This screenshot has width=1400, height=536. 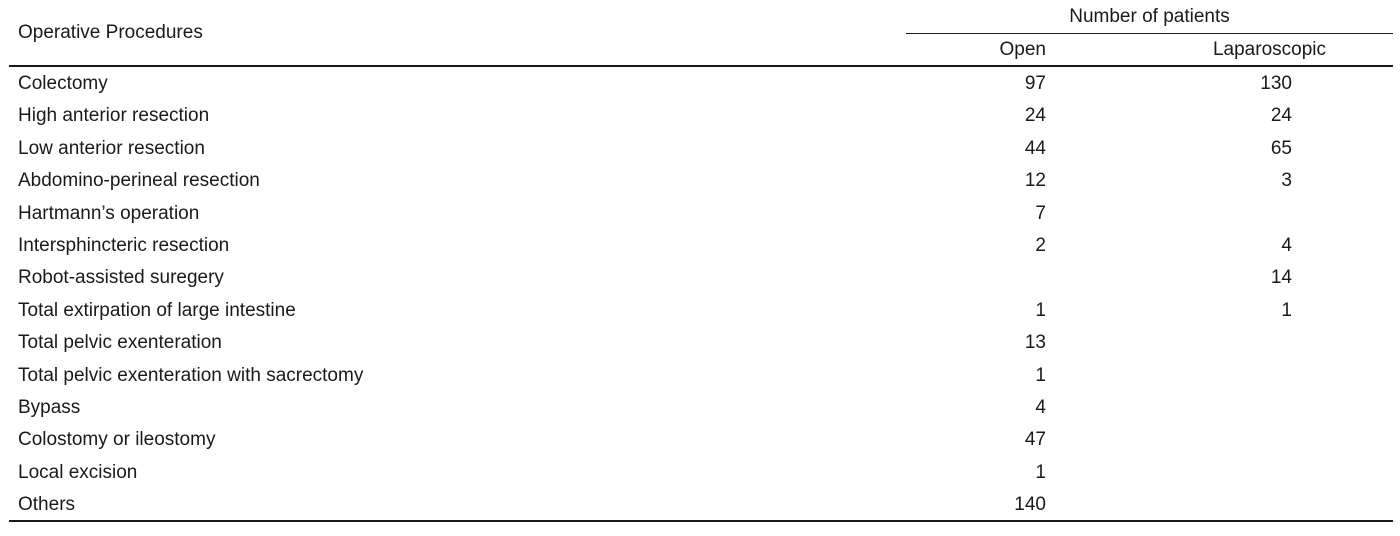 I want to click on cell-open: 24, so click(x=1035, y=116).